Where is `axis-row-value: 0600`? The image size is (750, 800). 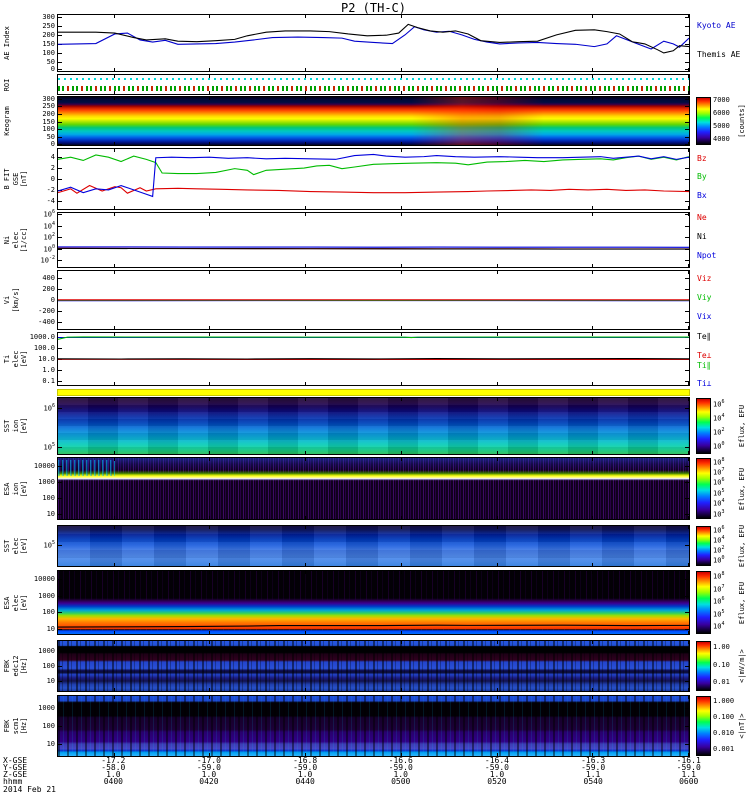
axis-row-value: 0600 is located at coordinates (689, 781).